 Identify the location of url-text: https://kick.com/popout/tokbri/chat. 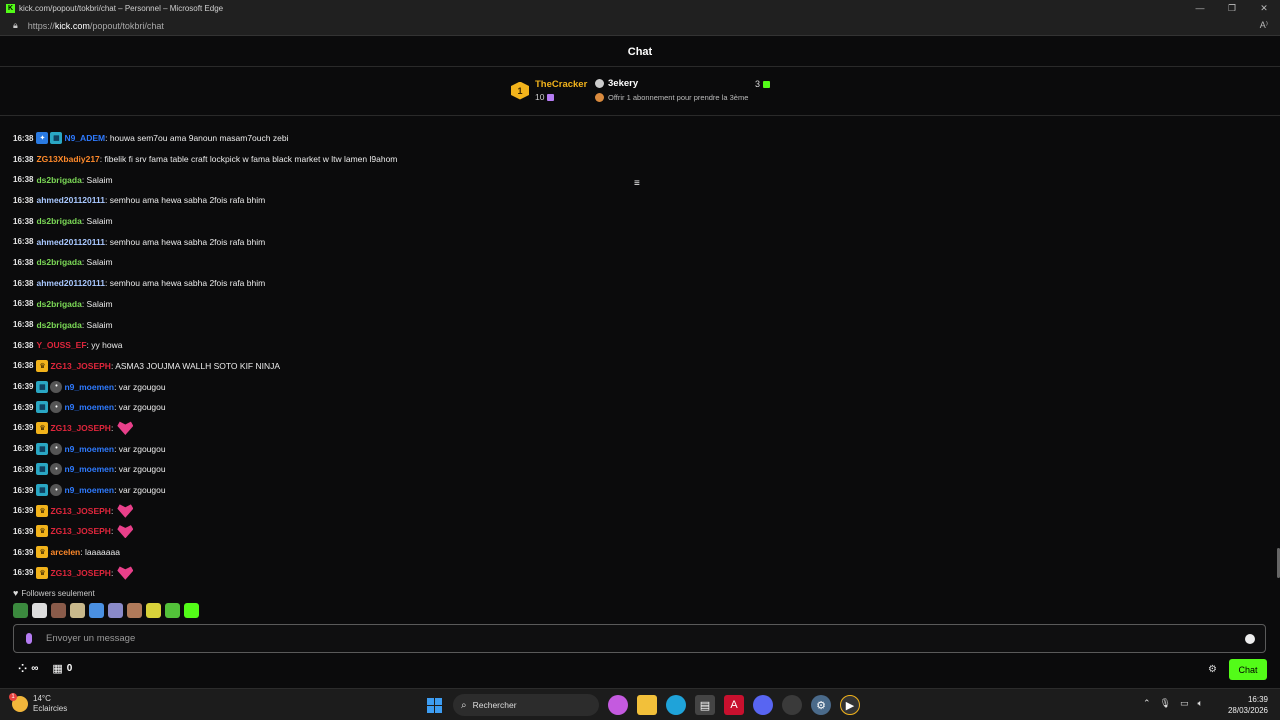
(96, 26).